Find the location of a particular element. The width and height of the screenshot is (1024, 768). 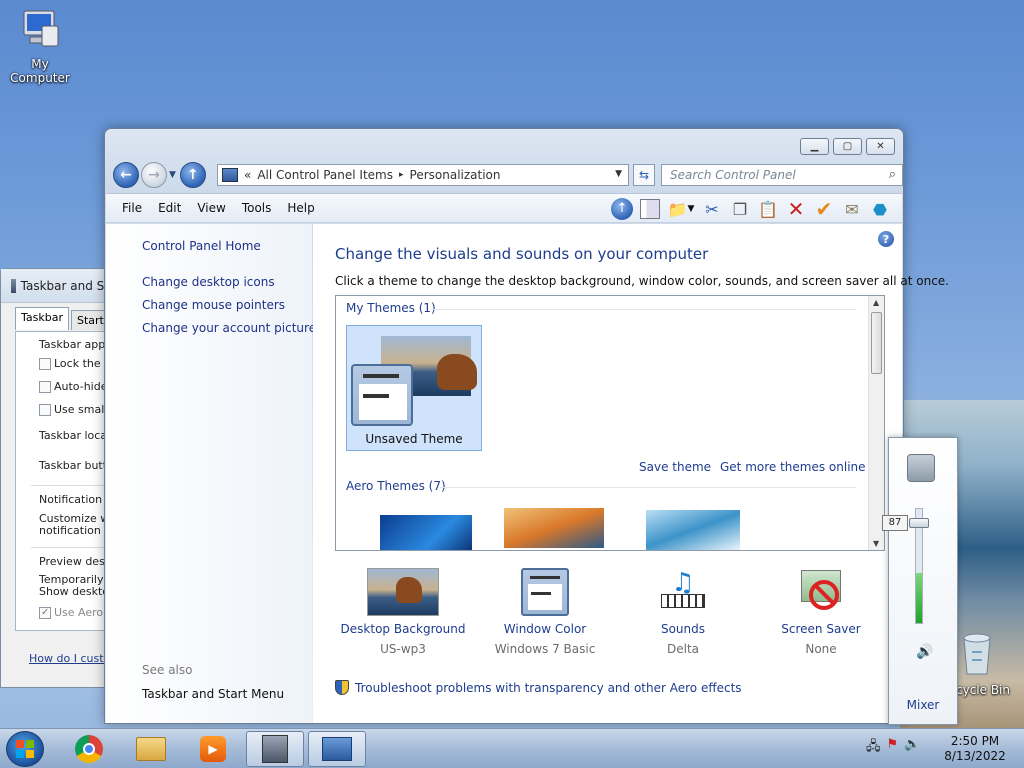

aero-theme-windows is located at coordinates (426, 532).